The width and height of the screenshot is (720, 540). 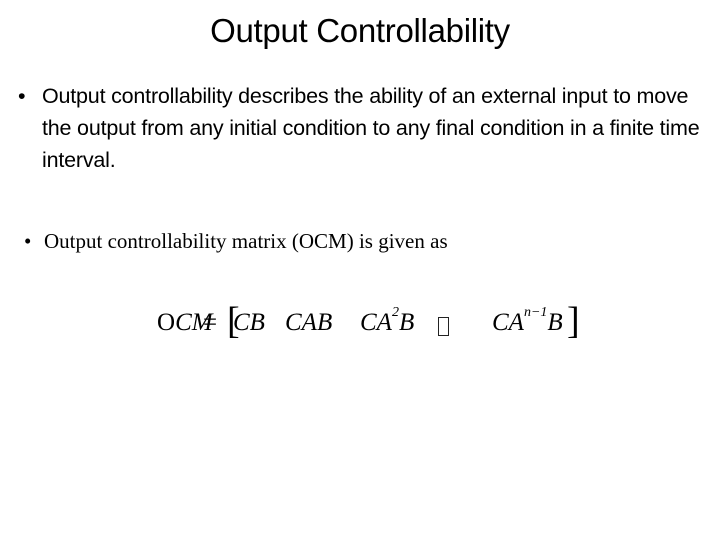 I want to click on term-ca2b: CA2B, so click(x=387, y=321).